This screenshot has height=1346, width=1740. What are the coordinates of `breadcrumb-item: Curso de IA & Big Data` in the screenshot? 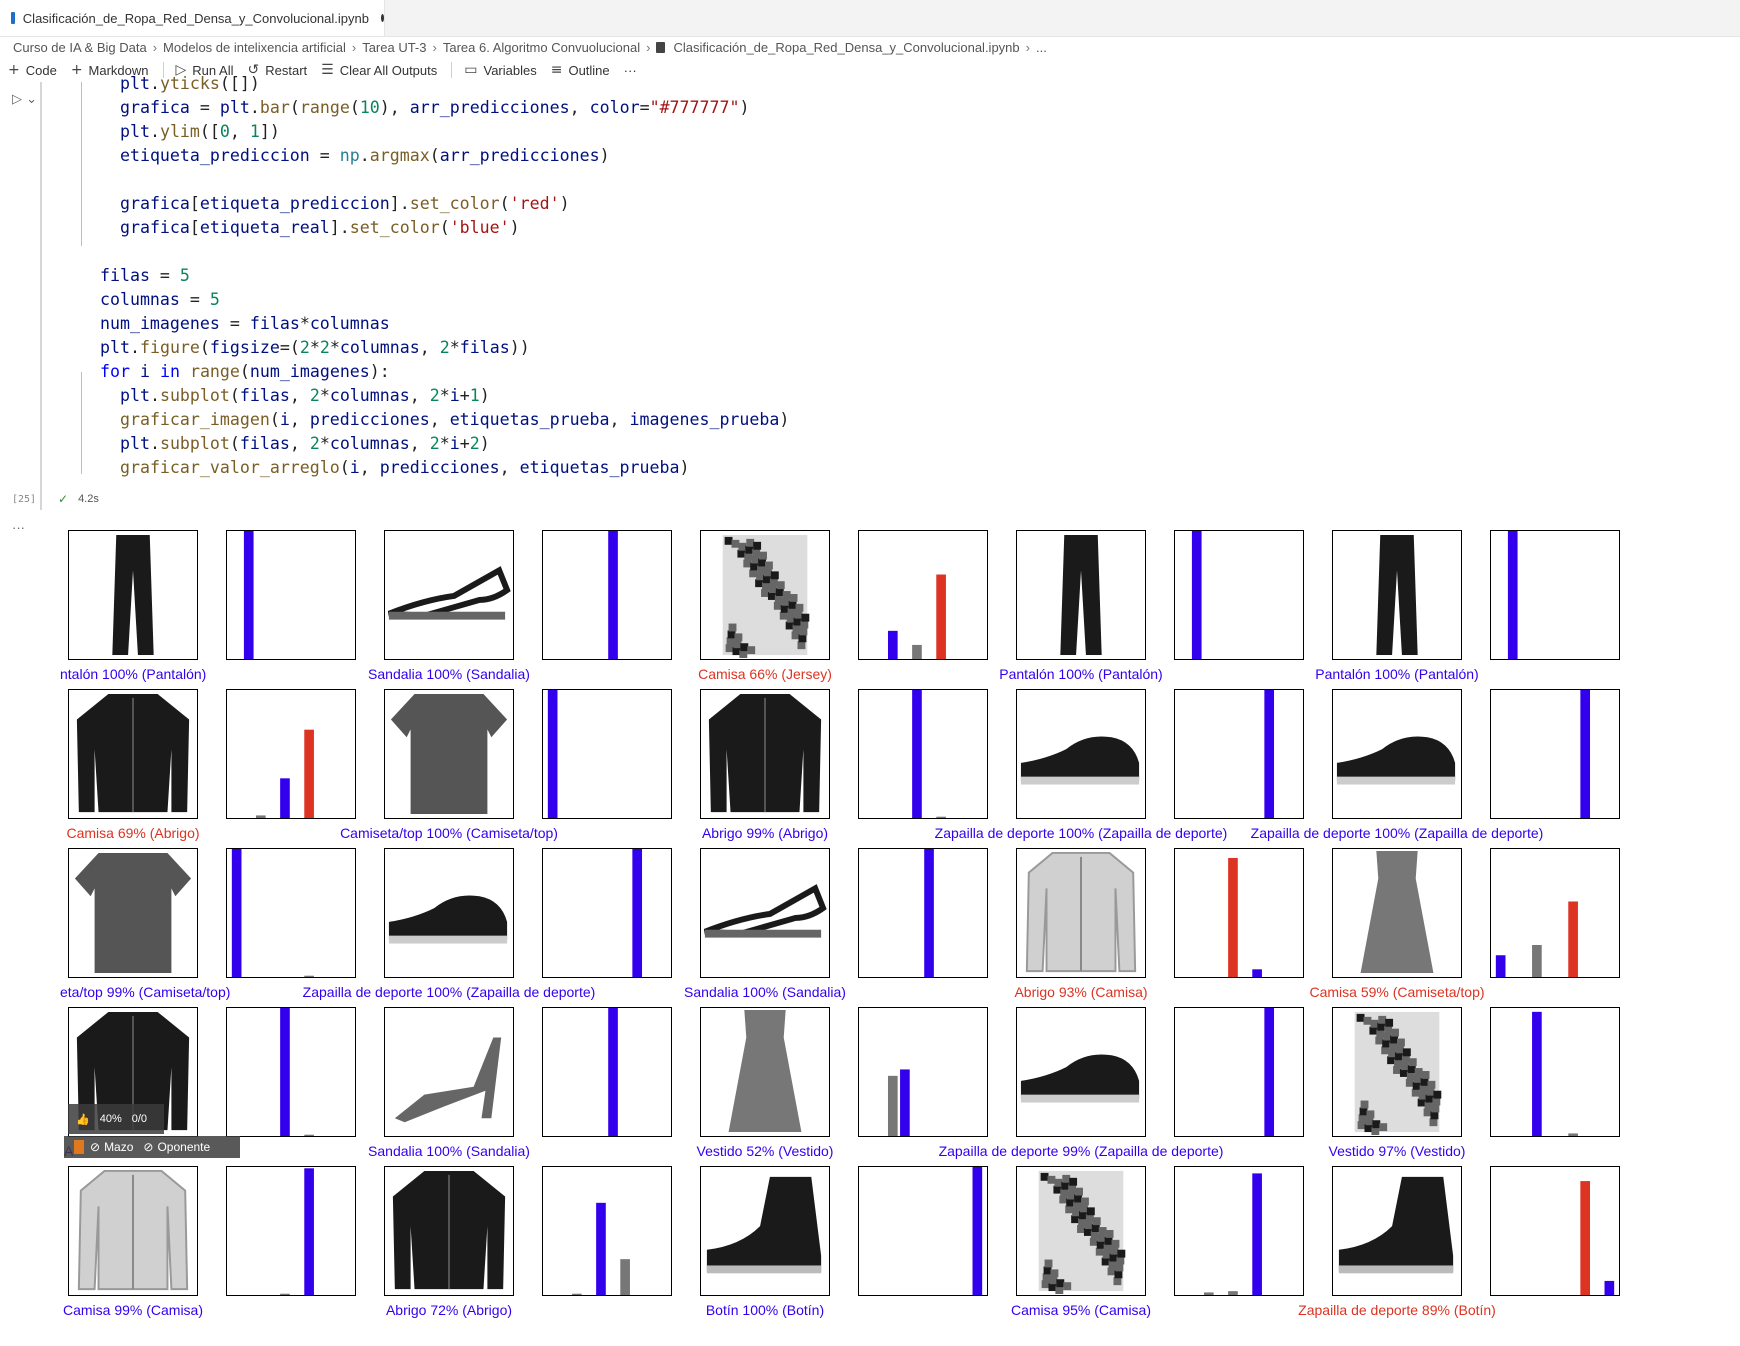 It's located at (80, 47).